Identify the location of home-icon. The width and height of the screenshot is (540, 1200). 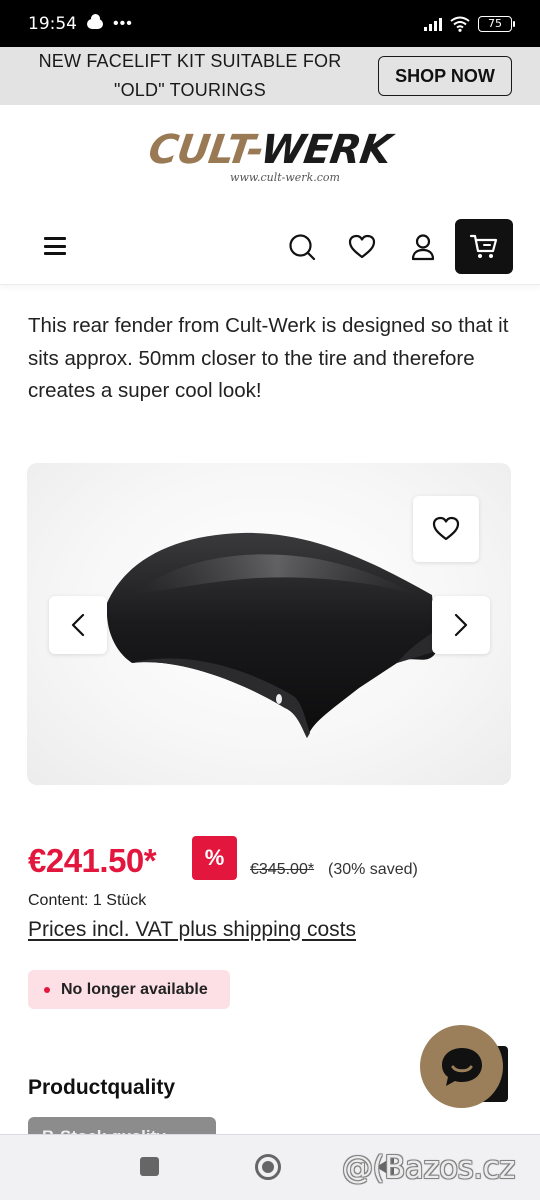
(268, 1167).